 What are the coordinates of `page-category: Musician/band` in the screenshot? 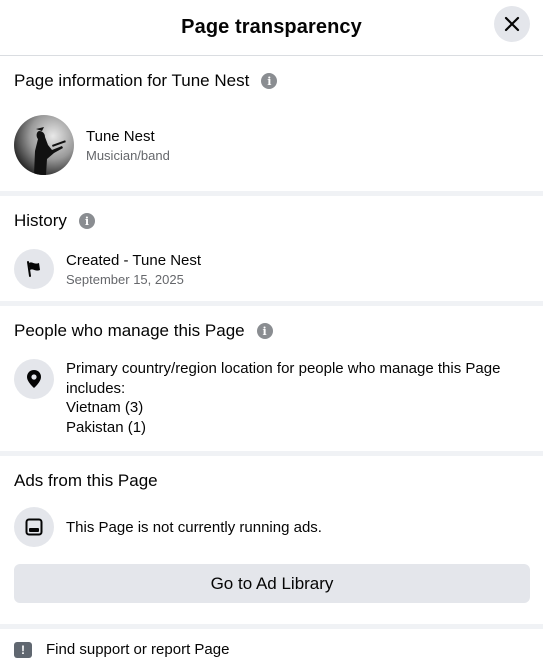 It's located at (128, 155).